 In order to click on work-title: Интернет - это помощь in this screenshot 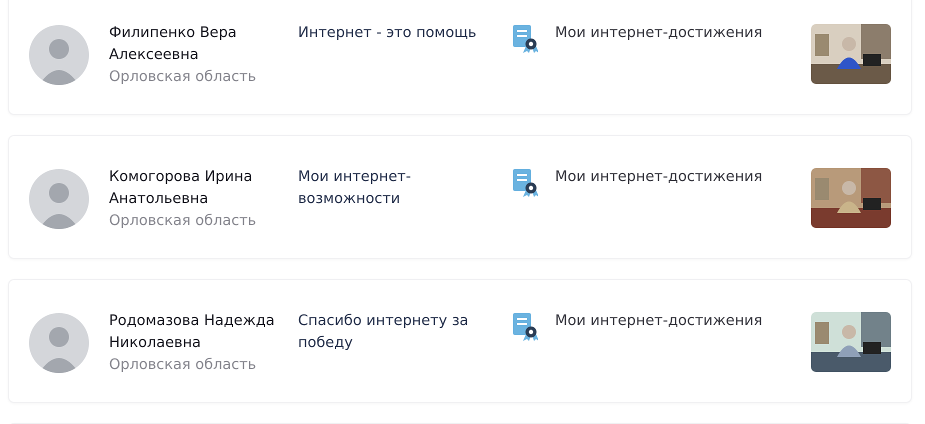, I will do `click(395, 33)`.